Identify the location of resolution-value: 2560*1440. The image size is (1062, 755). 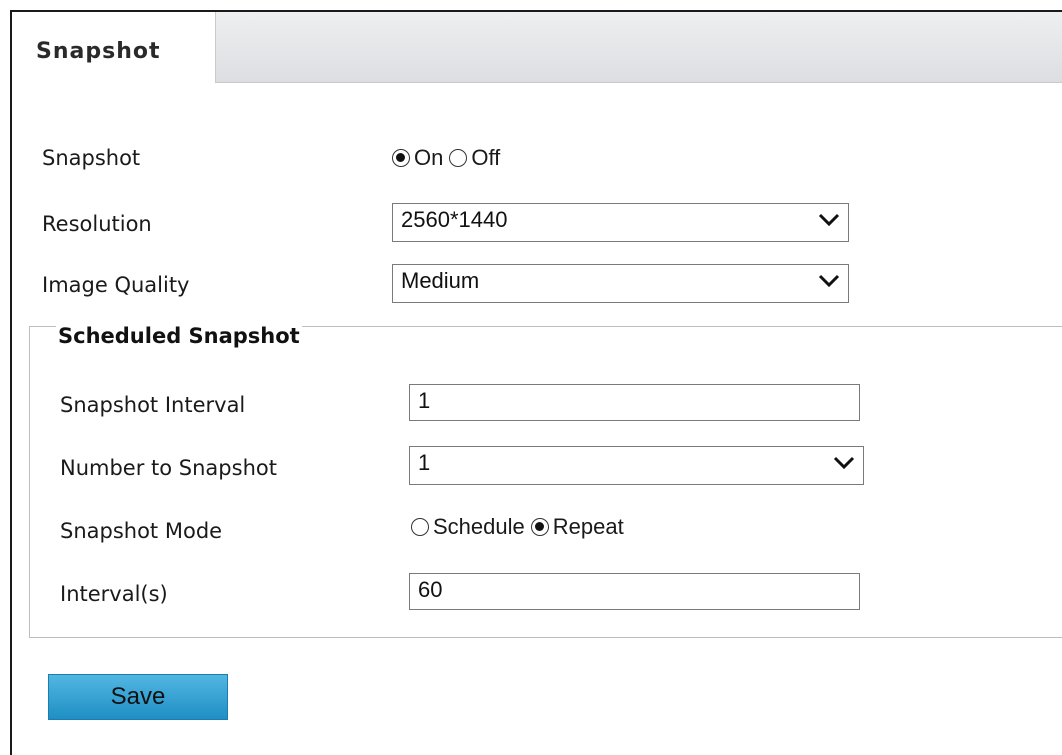
(454, 219).